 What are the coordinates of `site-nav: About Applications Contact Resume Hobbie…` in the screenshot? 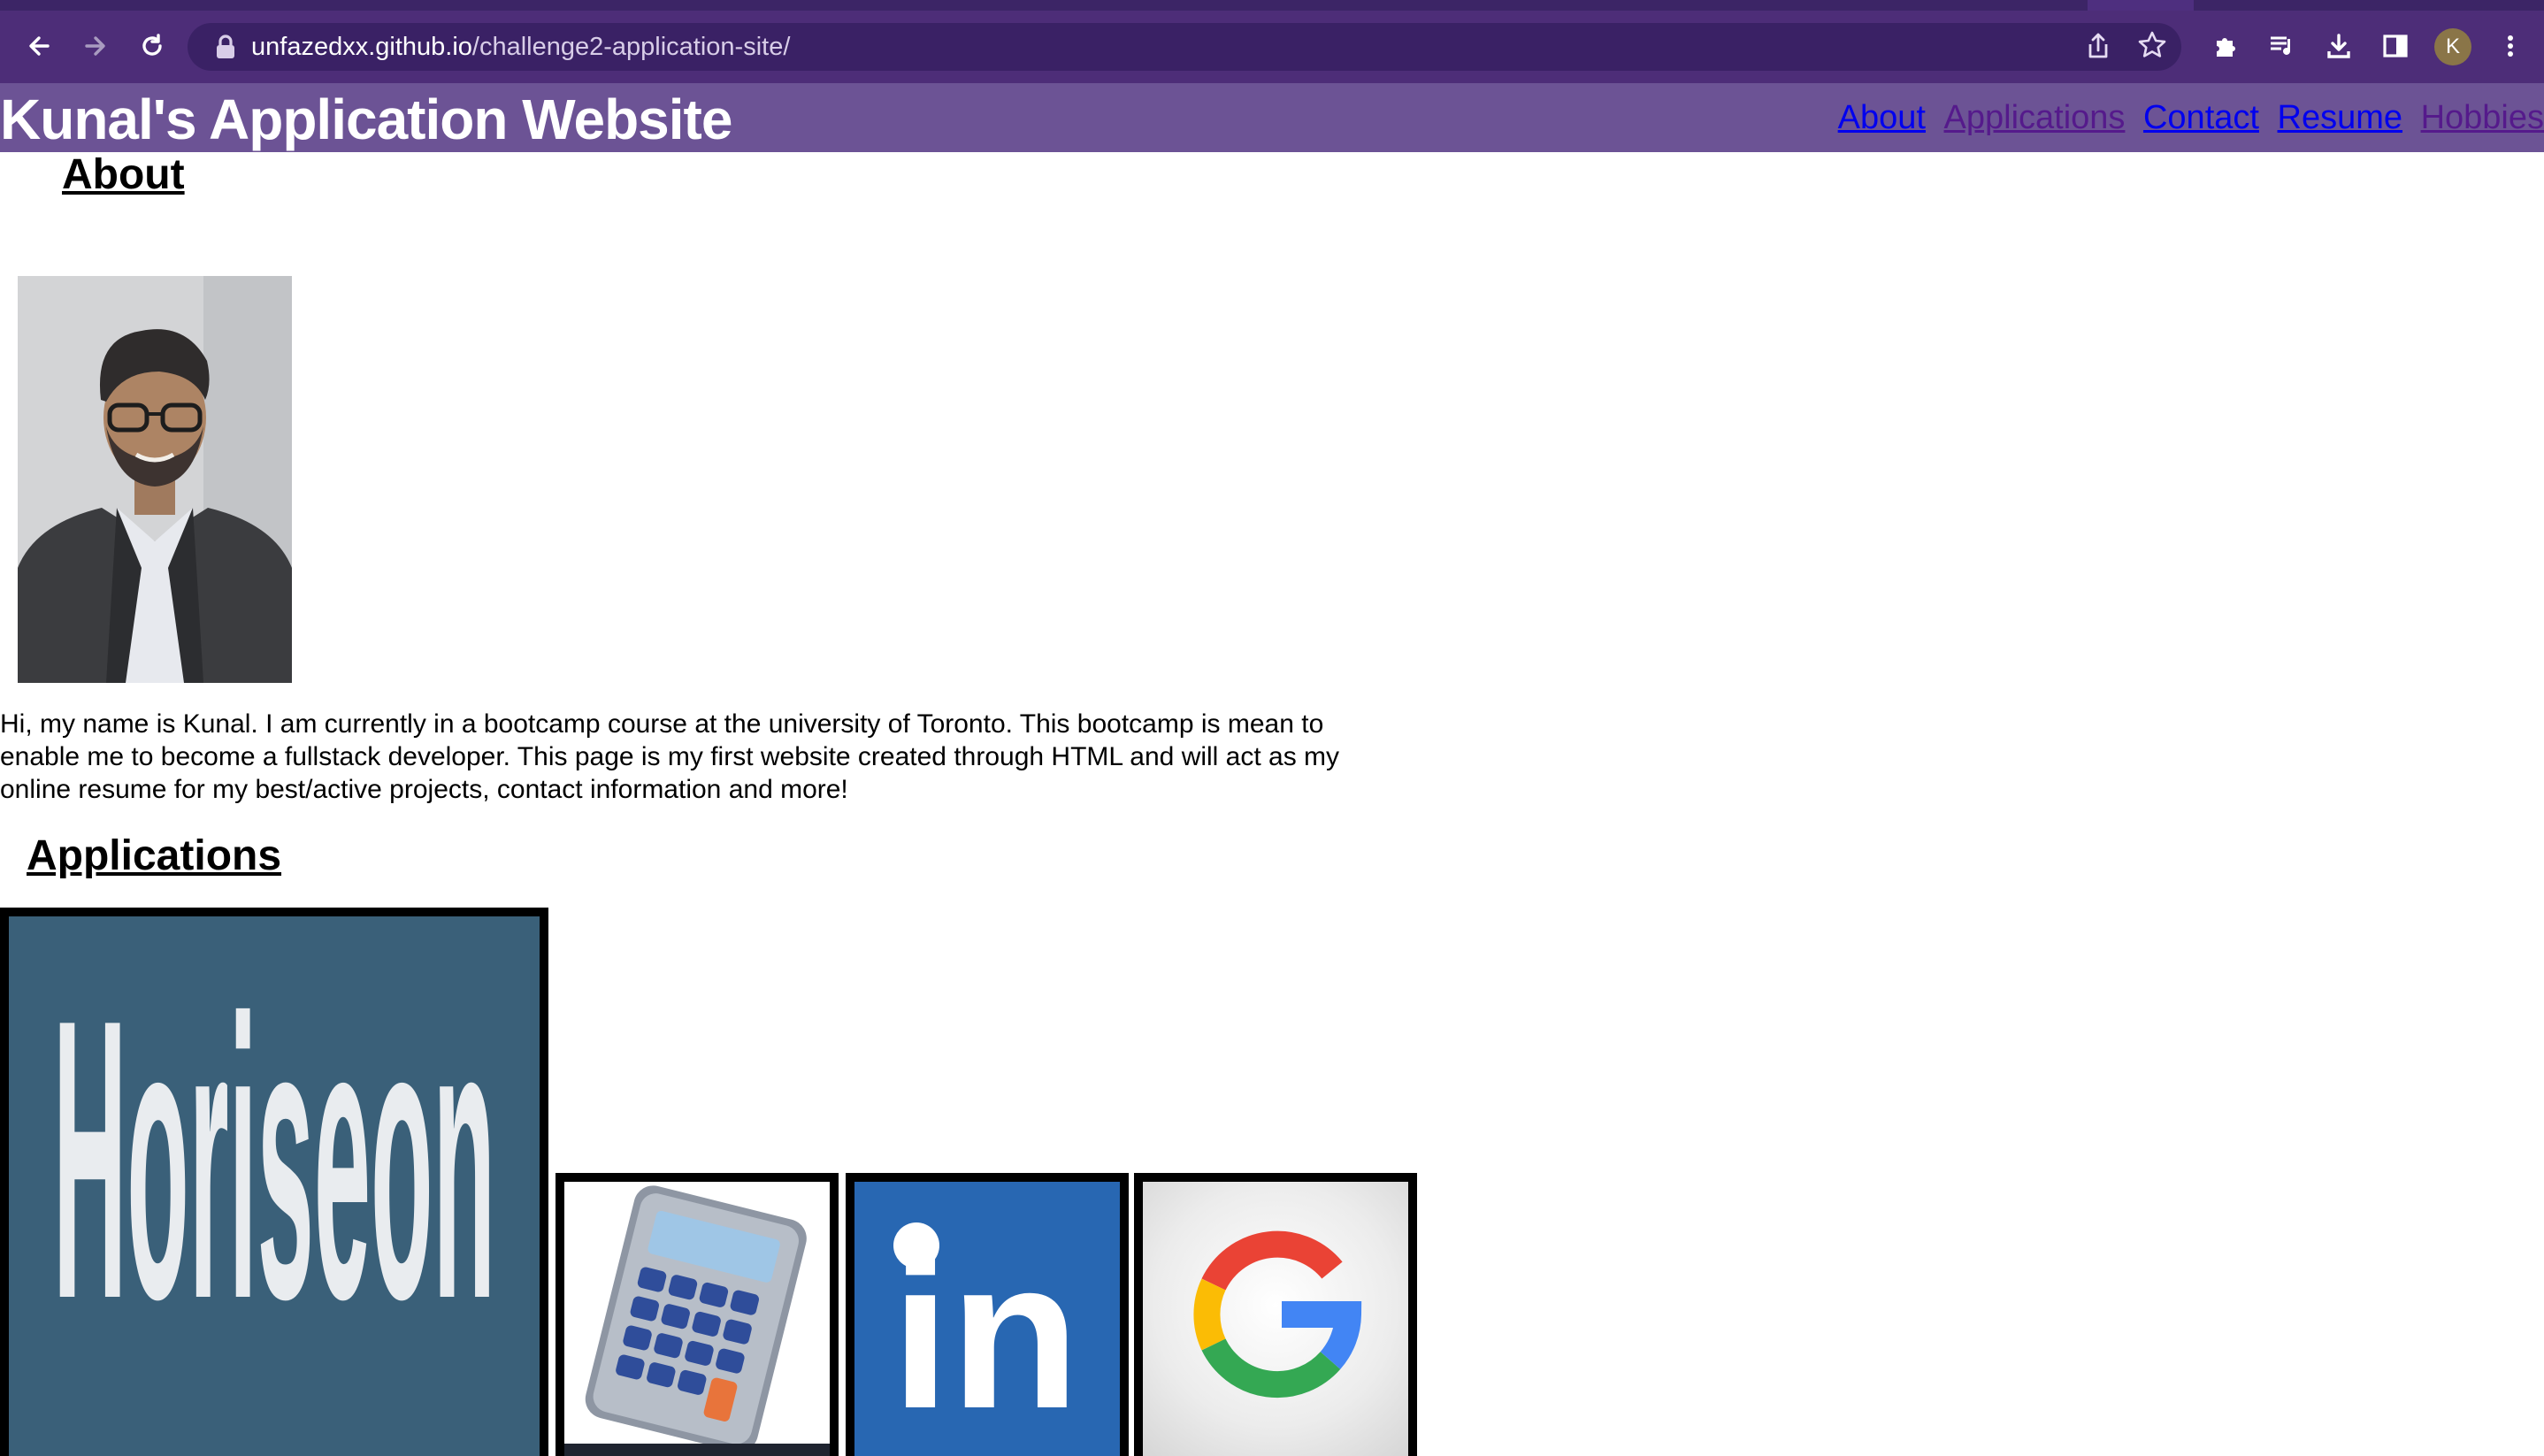 It's located at (2186, 118).